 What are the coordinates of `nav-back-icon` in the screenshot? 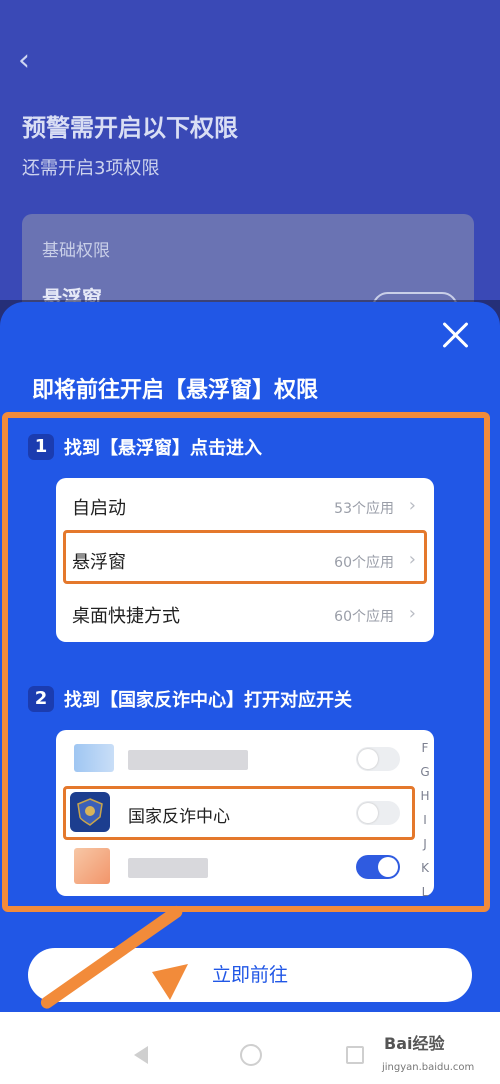 It's located at (141, 1055).